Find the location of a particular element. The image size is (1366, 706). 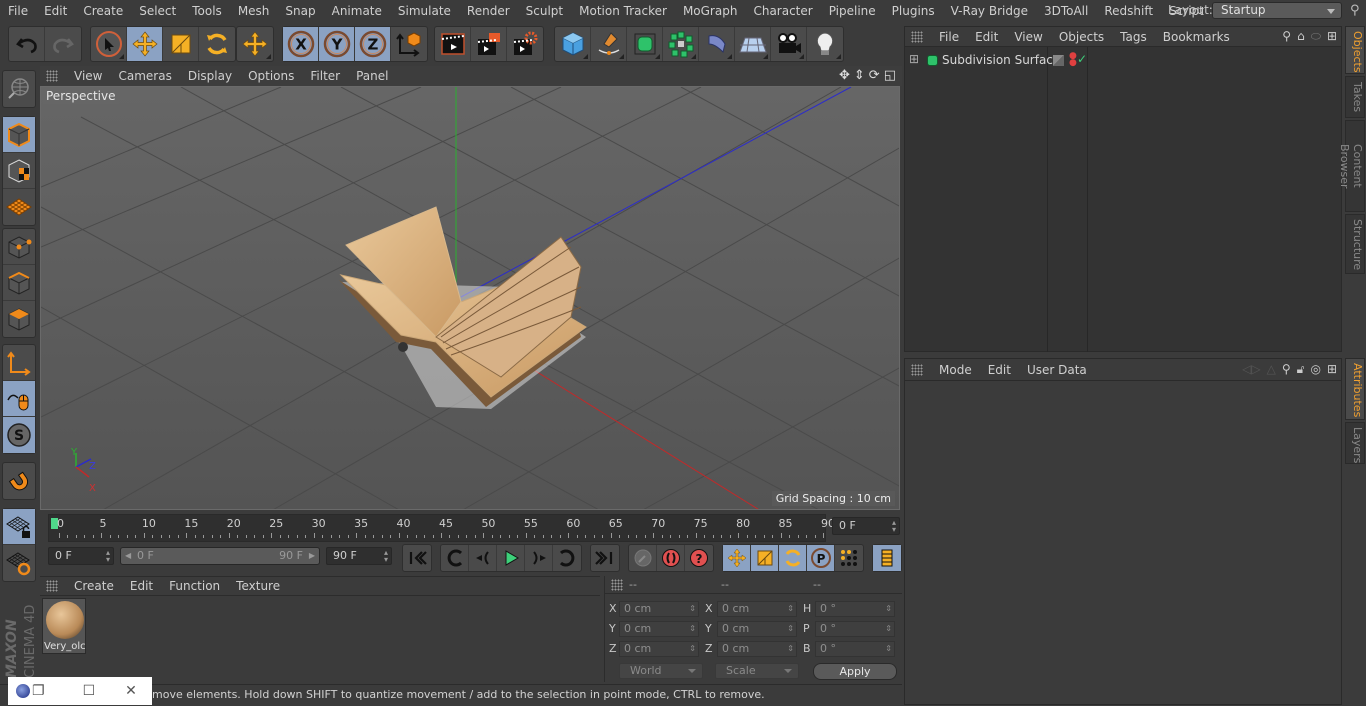

menu-vray-bridge: V-Ray Bridge is located at coordinates (989, 11).